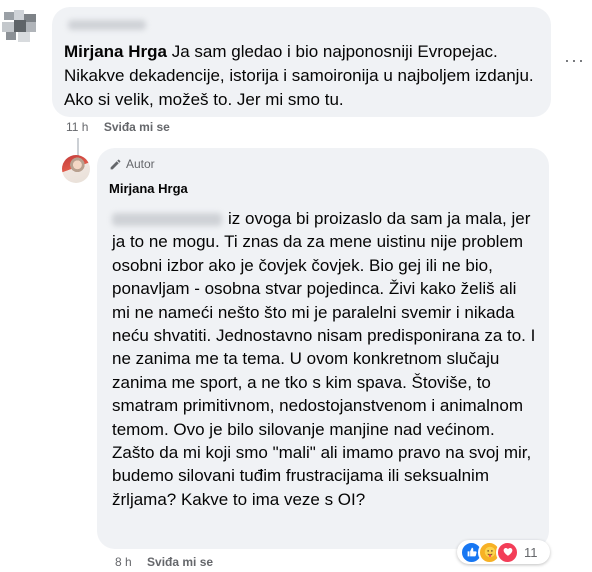  I want to click on comment-meta: 11 h Sviđa mi se, so click(118, 127).